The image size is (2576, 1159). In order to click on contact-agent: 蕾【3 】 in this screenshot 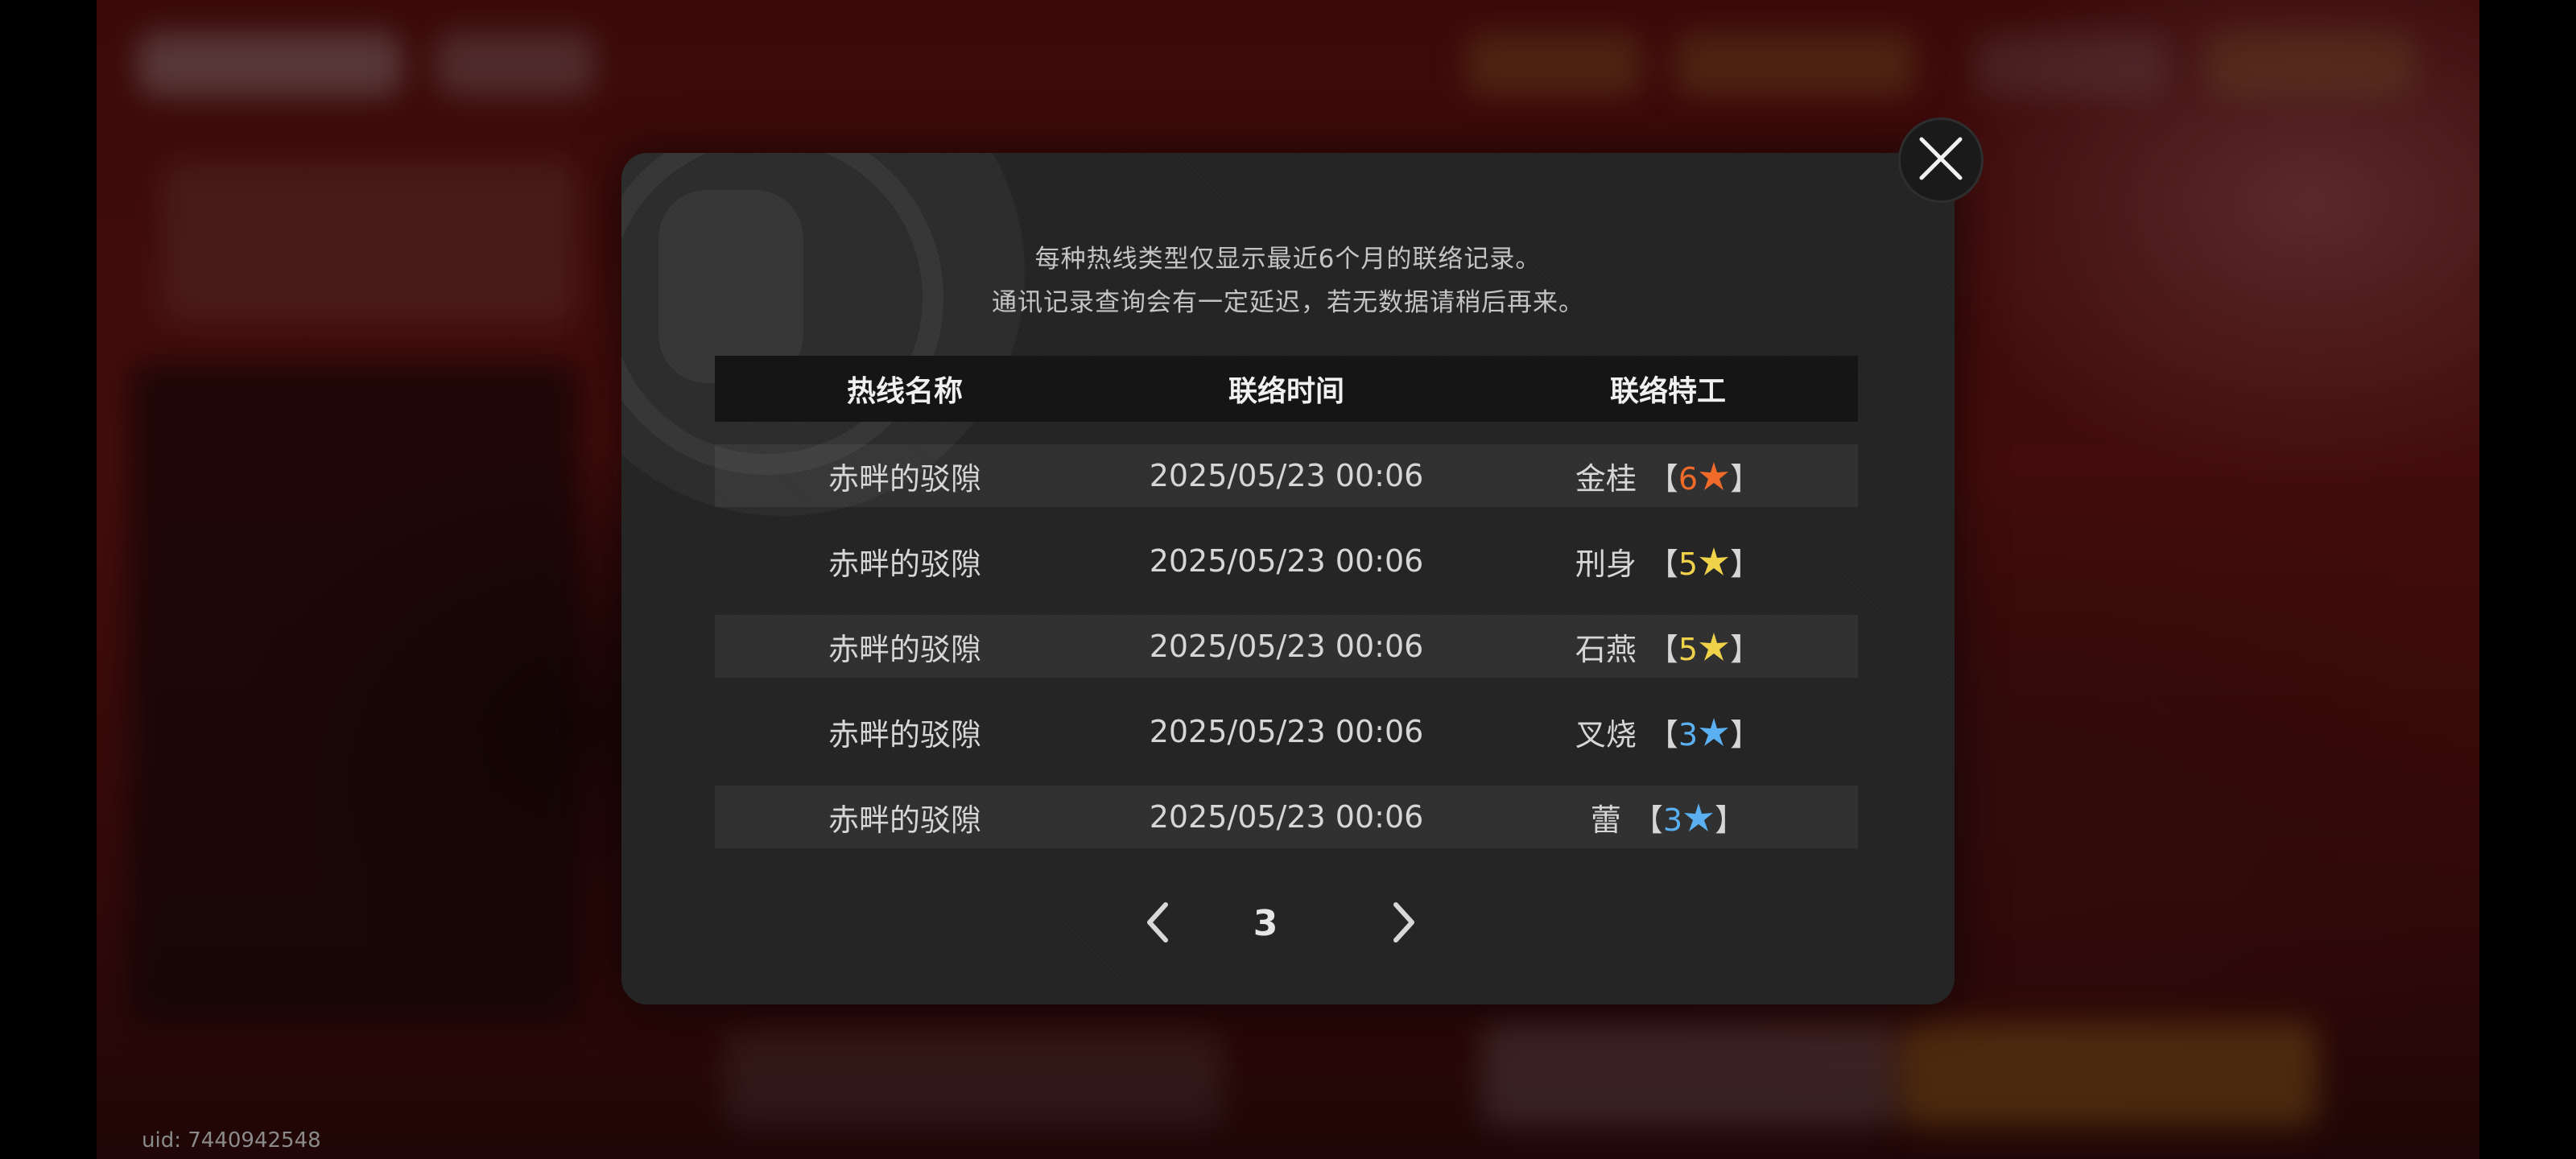, I will do `click(1668, 817)`.